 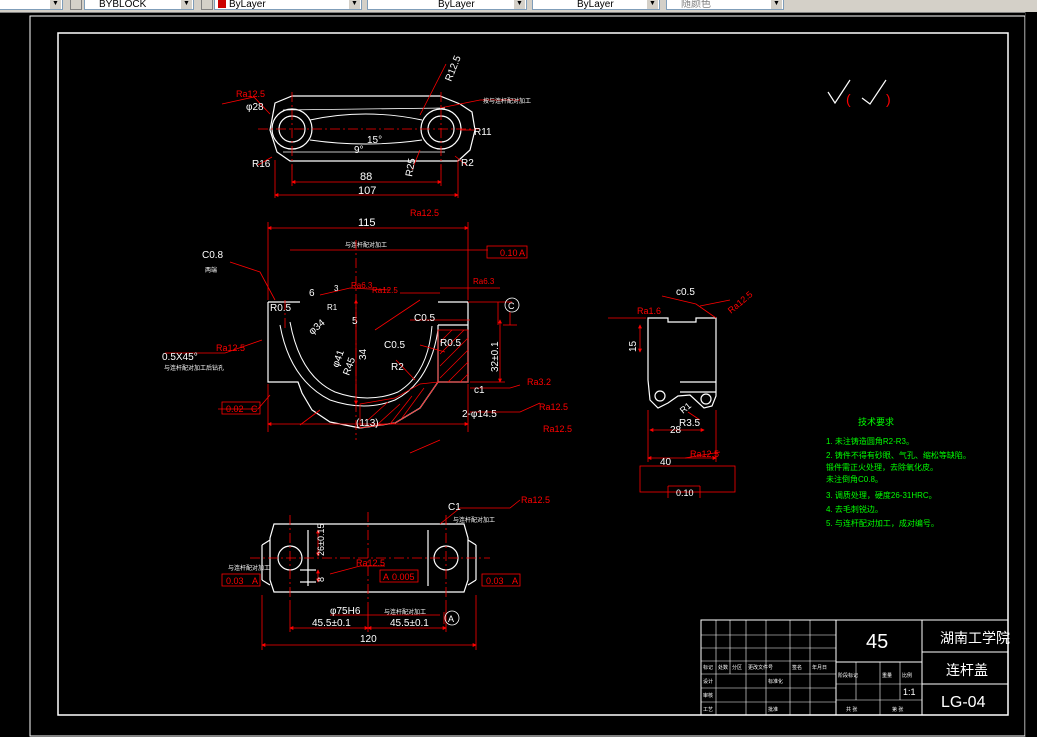 What do you see at coordinates (474, 520) in the screenshot?
I see `note-bottom-top: 与连杆配对加工` at bounding box center [474, 520].